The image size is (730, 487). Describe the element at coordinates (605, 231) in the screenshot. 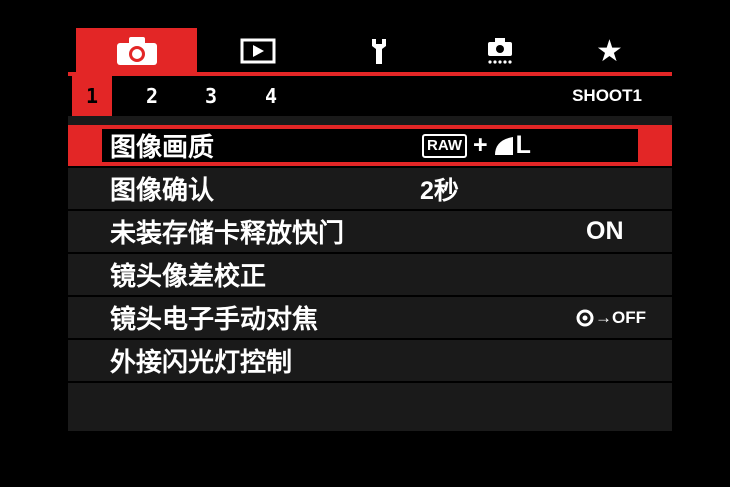

I see `menu-item-value: ON` at that location.